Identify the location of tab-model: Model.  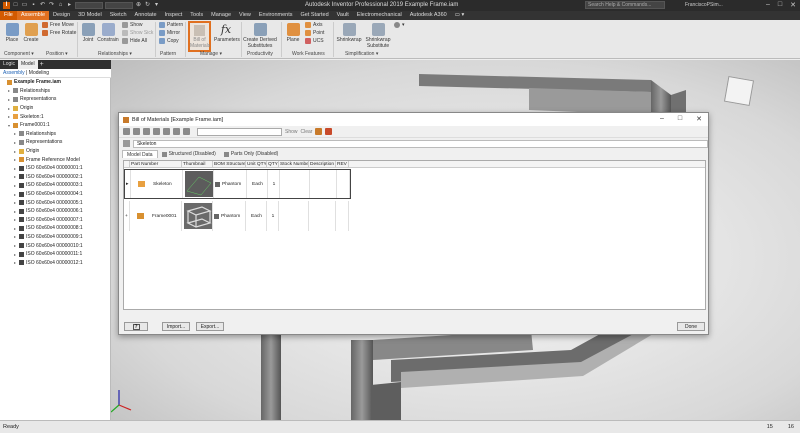
(27, 64).